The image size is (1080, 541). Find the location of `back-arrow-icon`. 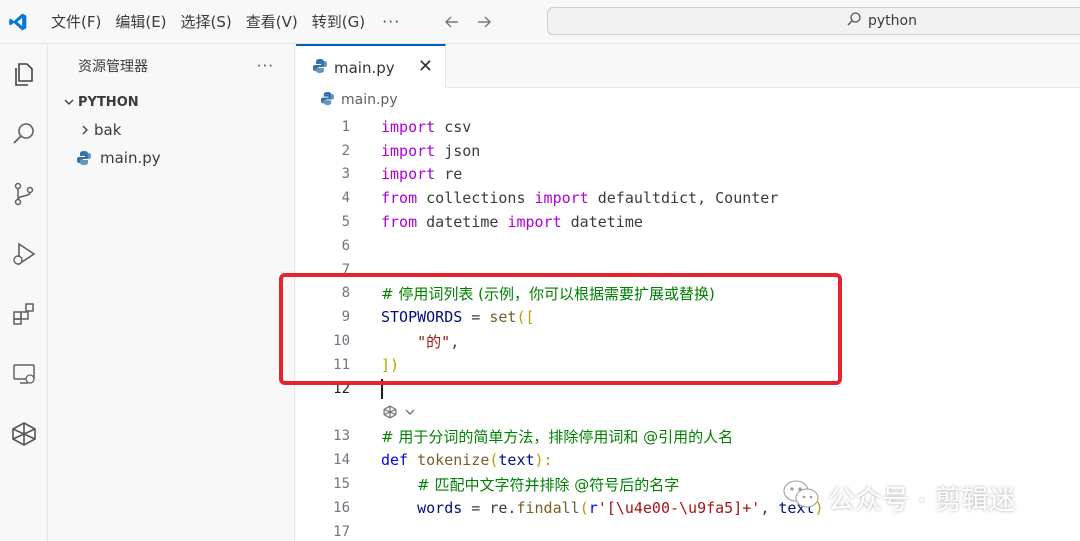

back-arrow-icon is located at coordinates (452, 22).